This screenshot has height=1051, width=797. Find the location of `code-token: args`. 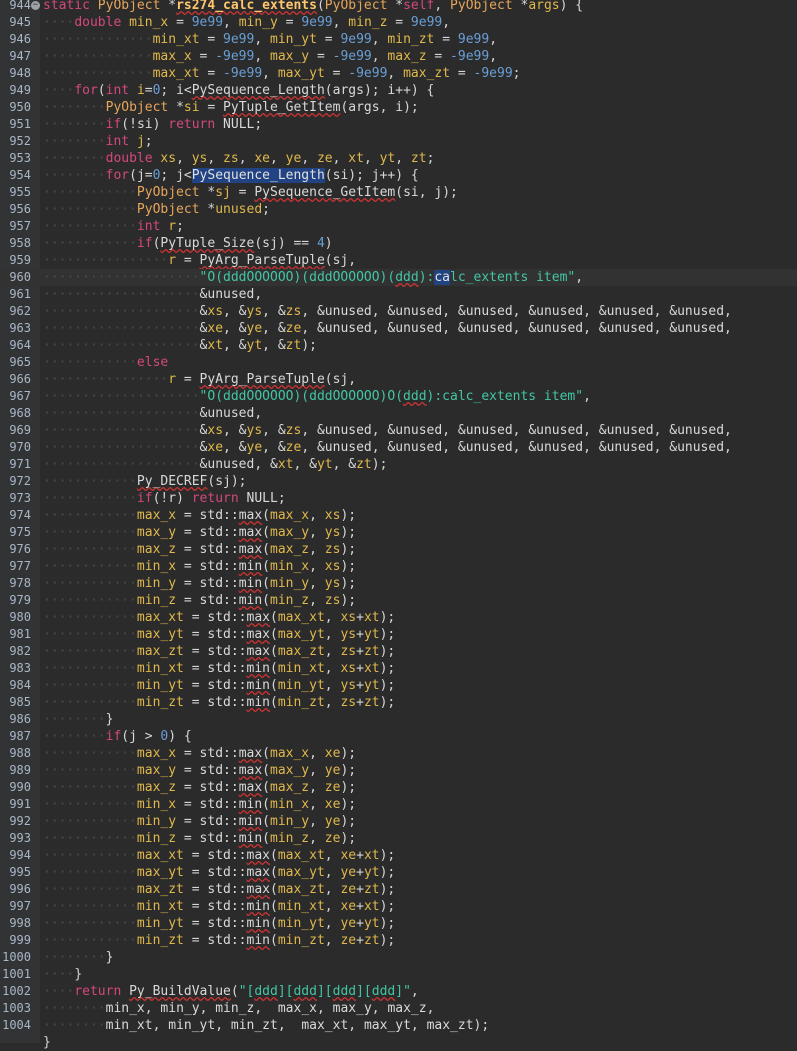

code-token: args is located at coordinates (544, 6).